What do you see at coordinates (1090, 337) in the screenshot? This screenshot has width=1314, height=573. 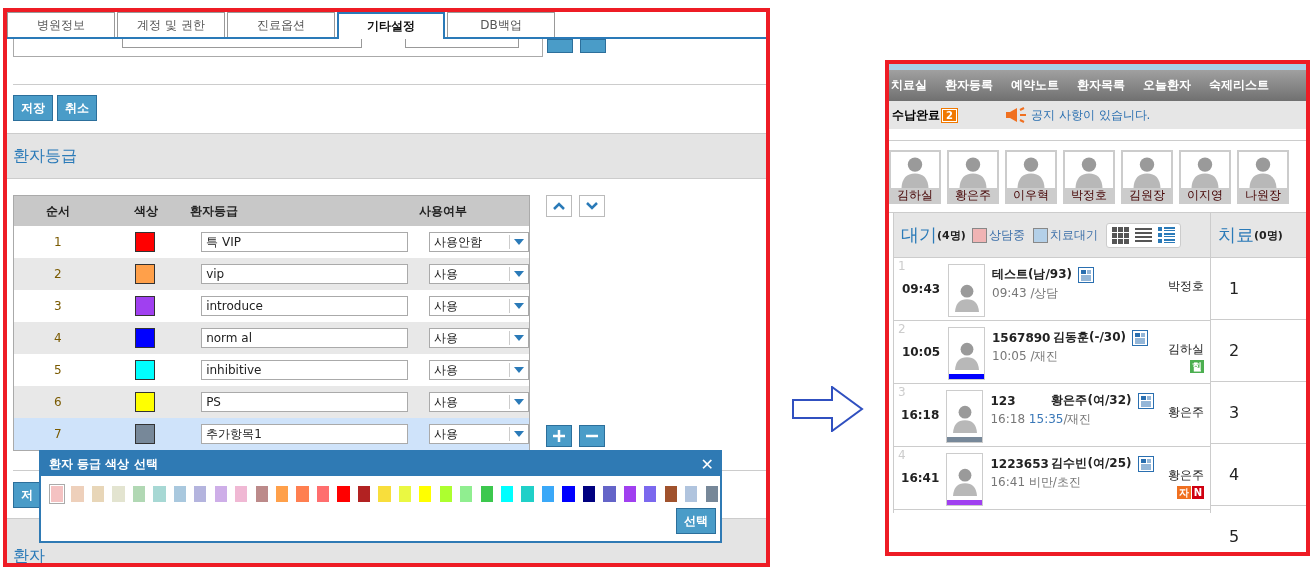 I see `patient-name: 김동훈(-/30)` at bounding box center [1090, 337].